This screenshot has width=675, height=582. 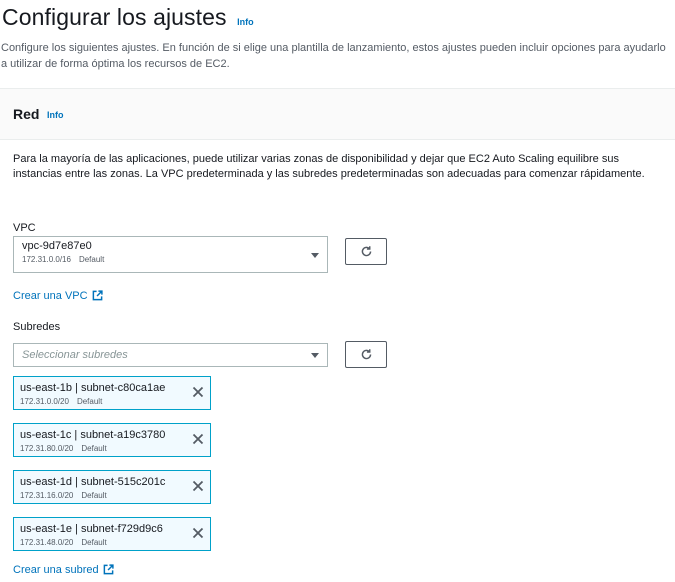 What do you see at coordinates (337, 114) in the screenshot?
I see `network-panel-header: Red Info` at bounding box center [337, 114].